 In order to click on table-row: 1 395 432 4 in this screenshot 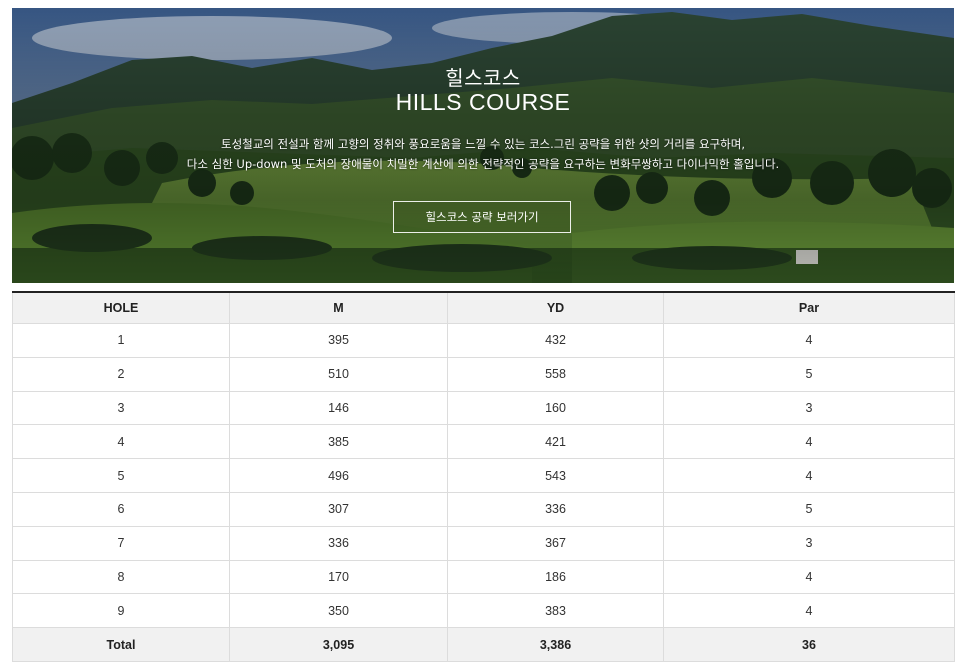, I will do `click(483, 340)`.